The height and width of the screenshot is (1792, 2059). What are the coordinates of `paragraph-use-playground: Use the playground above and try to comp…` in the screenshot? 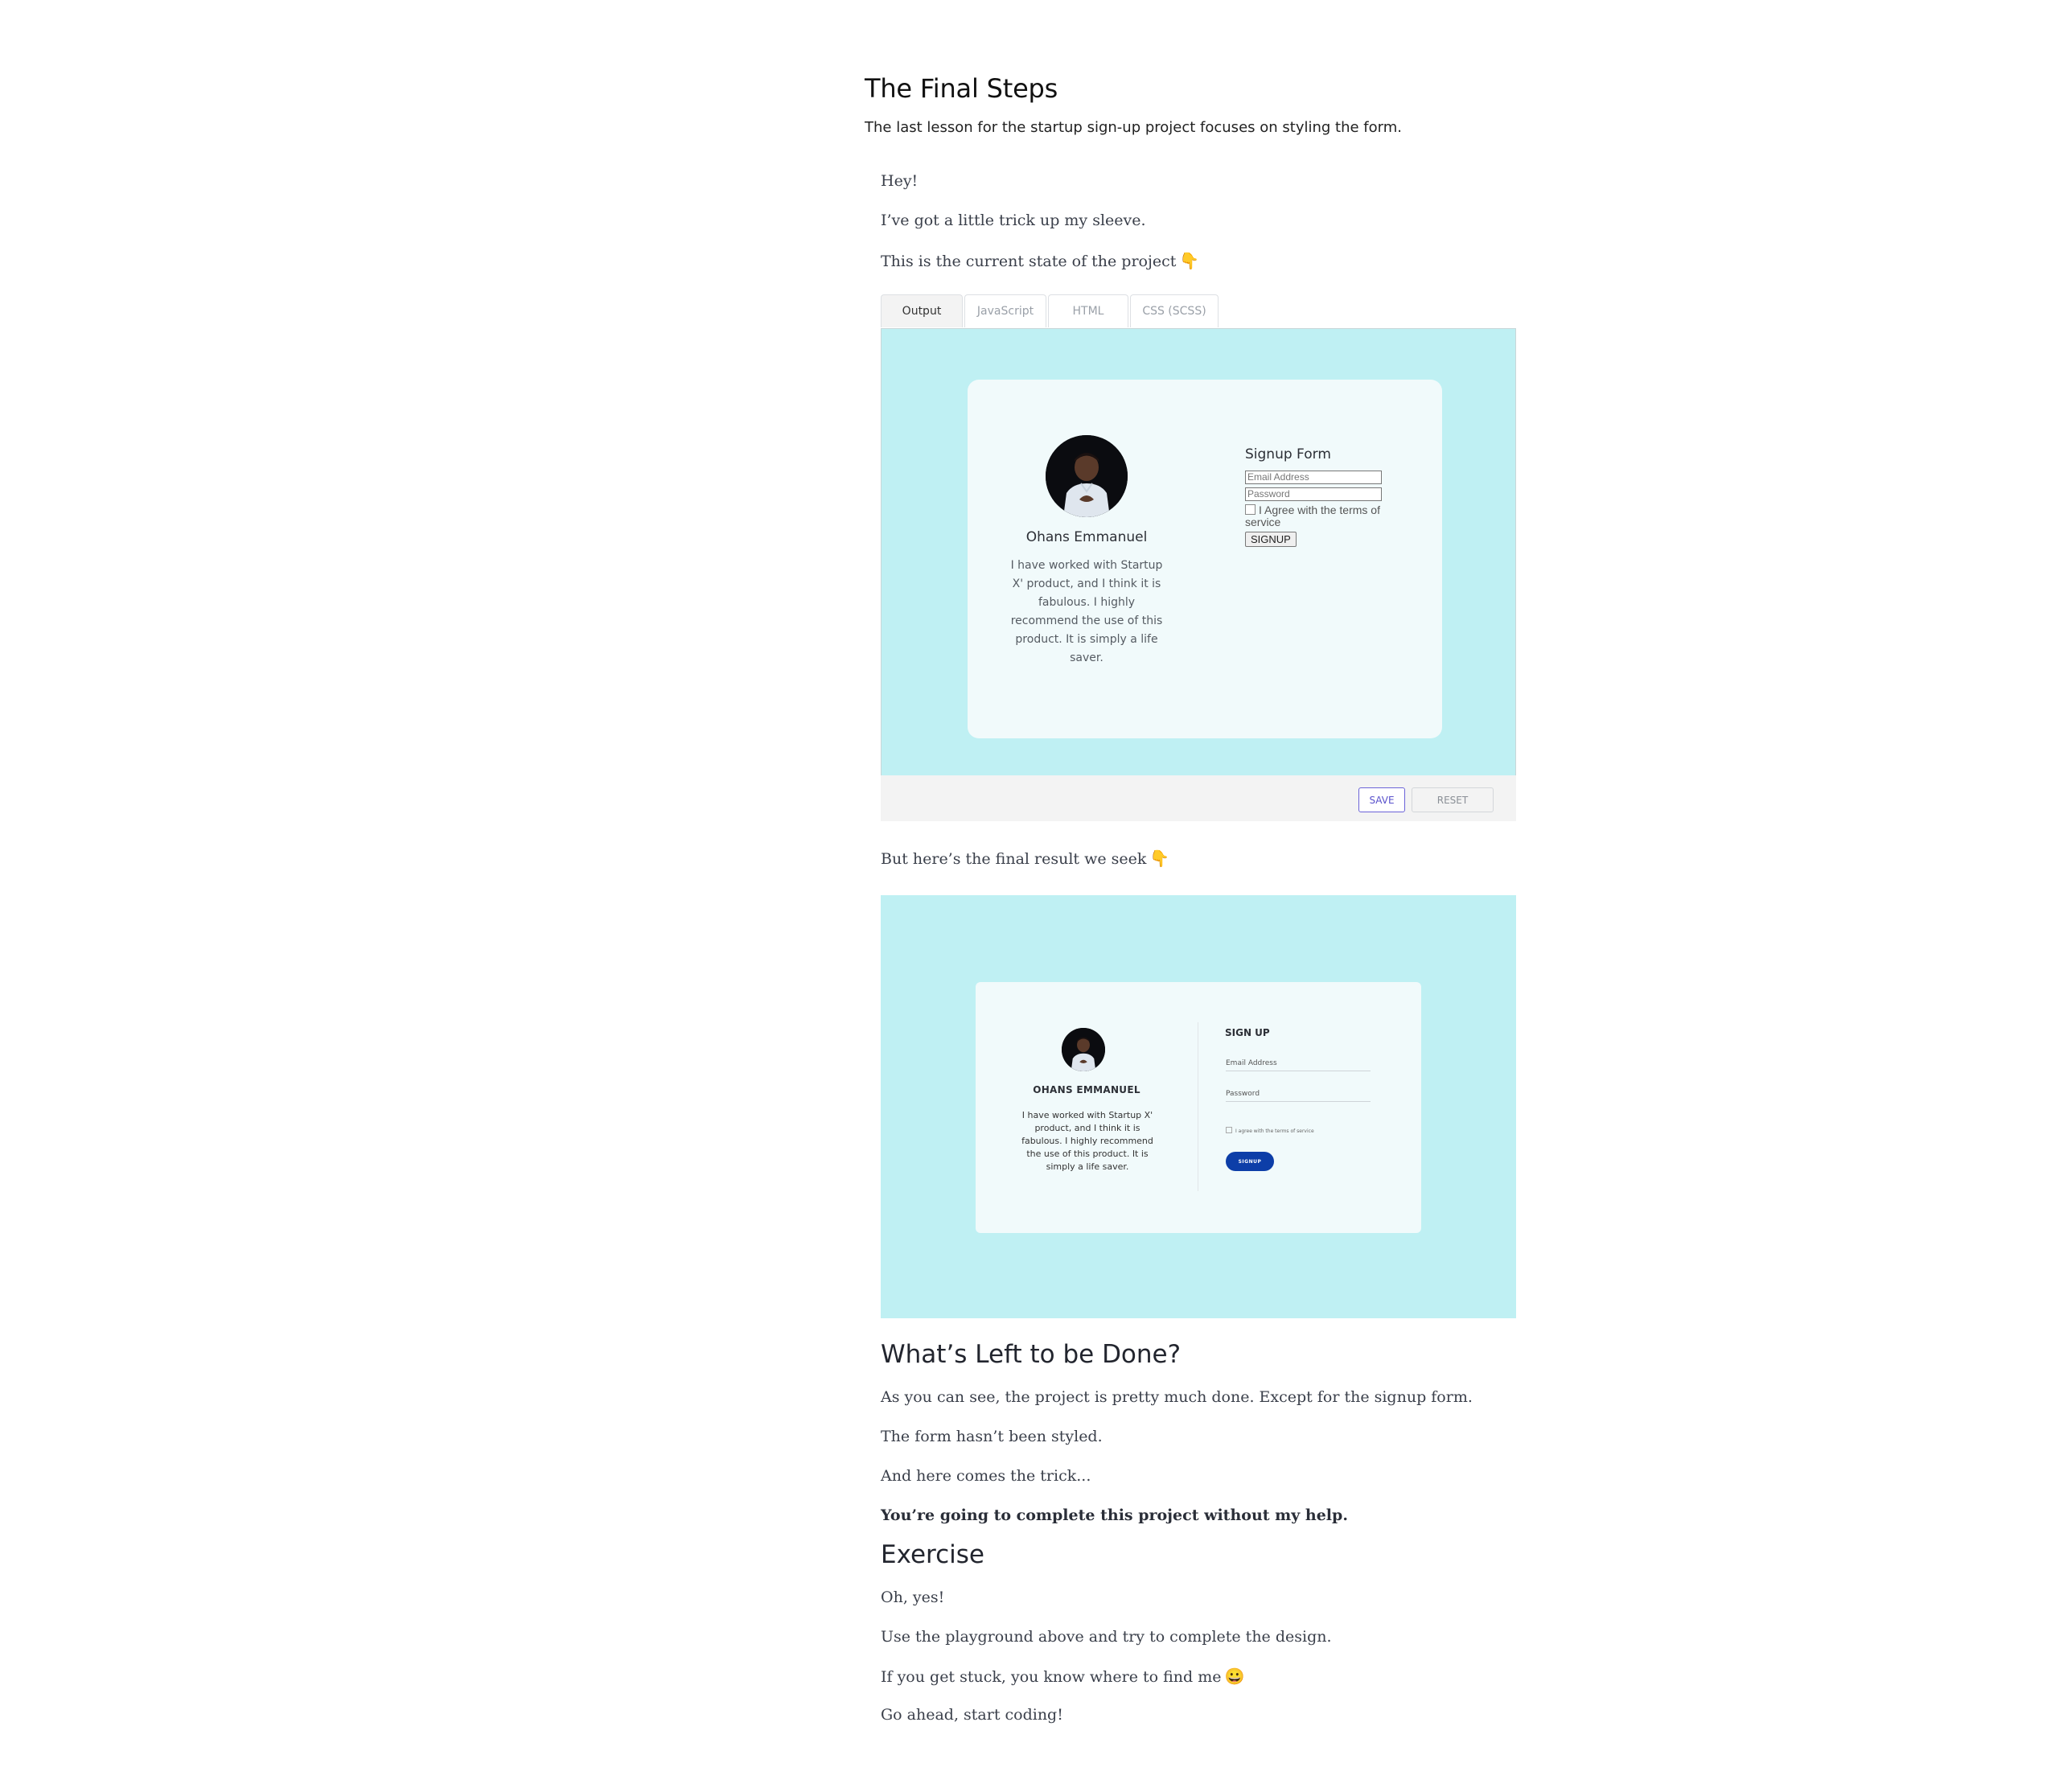 It's located at (1106, 1637).